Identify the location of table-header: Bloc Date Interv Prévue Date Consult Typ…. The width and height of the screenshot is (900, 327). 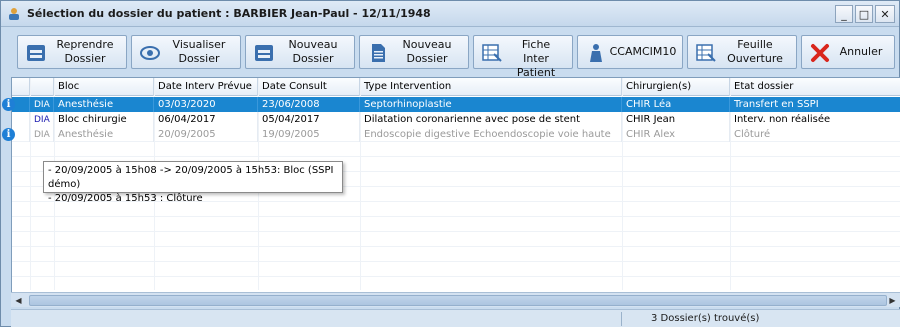
(456, 87).